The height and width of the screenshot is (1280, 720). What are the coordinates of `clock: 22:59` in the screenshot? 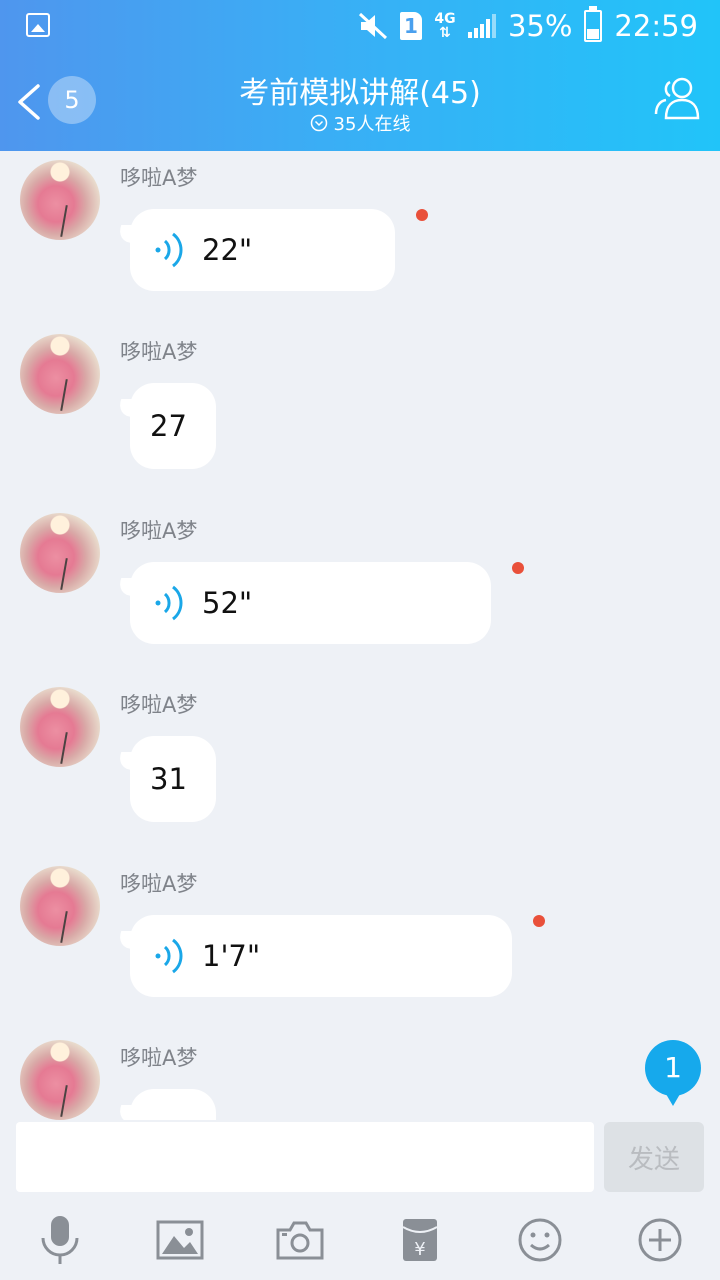 It's located at (656, 26).